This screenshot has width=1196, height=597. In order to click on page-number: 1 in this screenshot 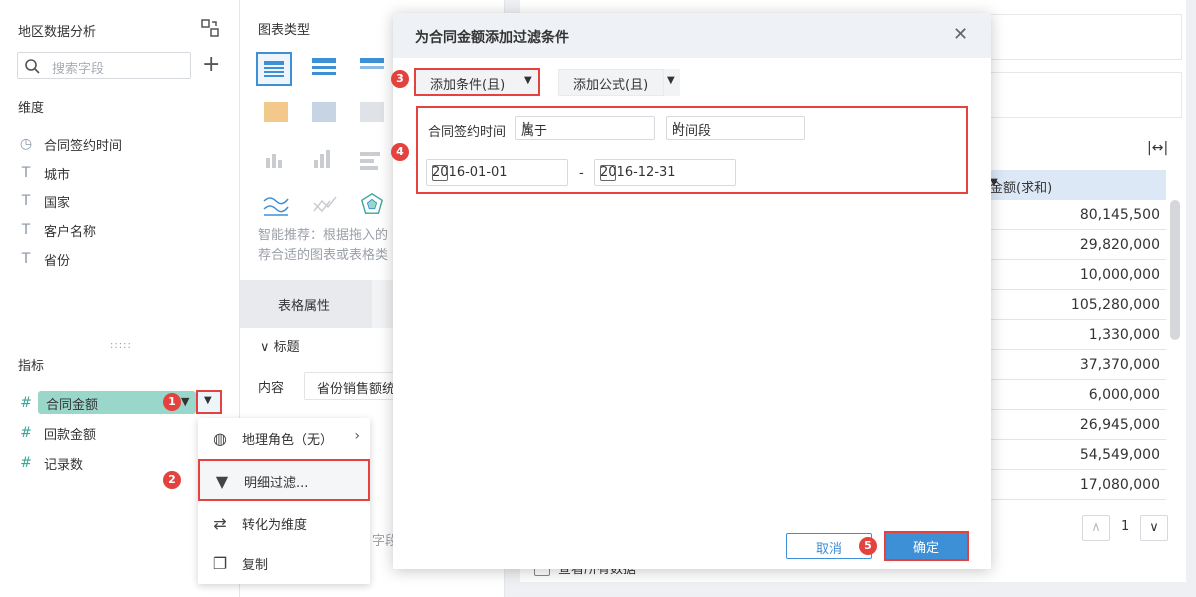, I will do `click(1125, 526)`.